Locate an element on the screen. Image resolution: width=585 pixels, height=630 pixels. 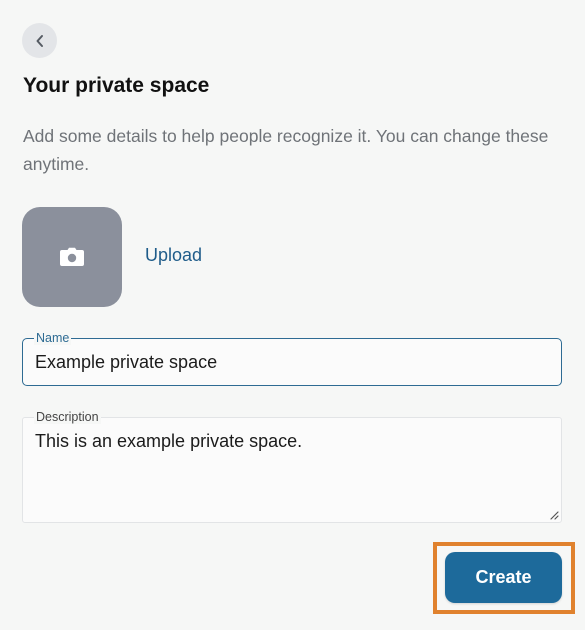
upload-link: Upload is located at coordinates (173, 255).